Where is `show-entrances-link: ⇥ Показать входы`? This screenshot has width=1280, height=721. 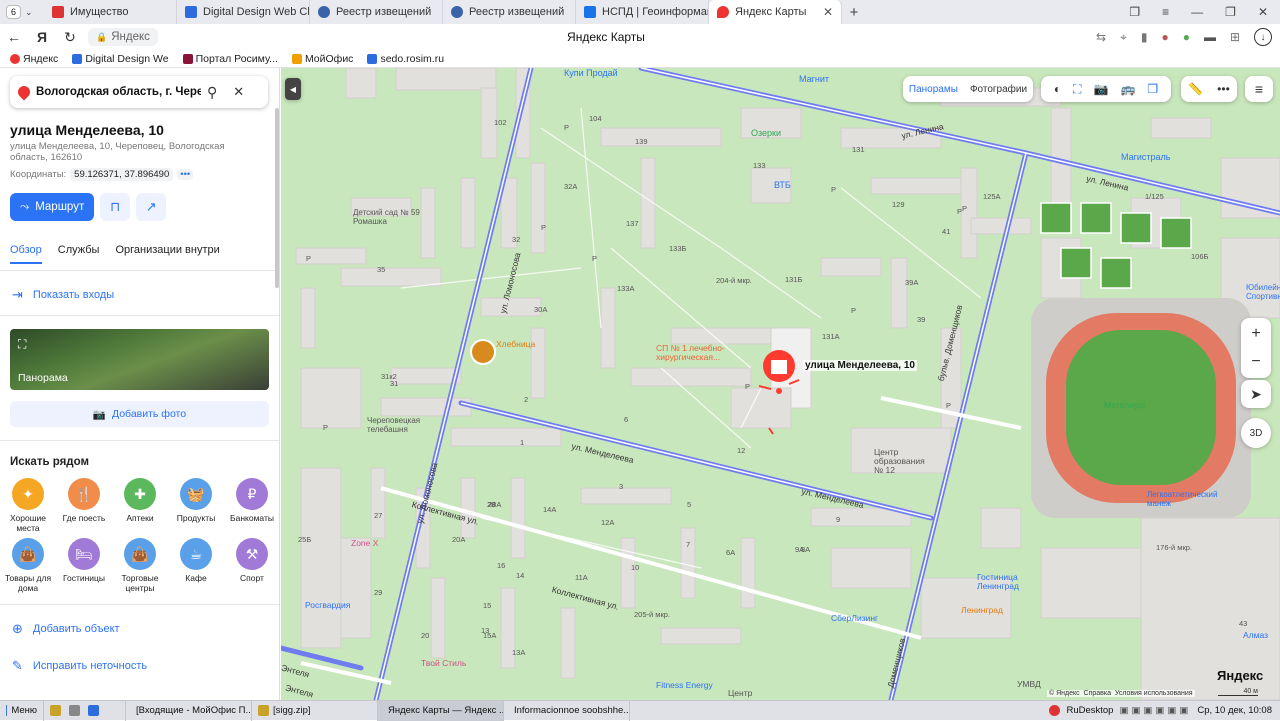
show-entrances-link: ⇥ Показать входы is located at coordinates (63, 295).